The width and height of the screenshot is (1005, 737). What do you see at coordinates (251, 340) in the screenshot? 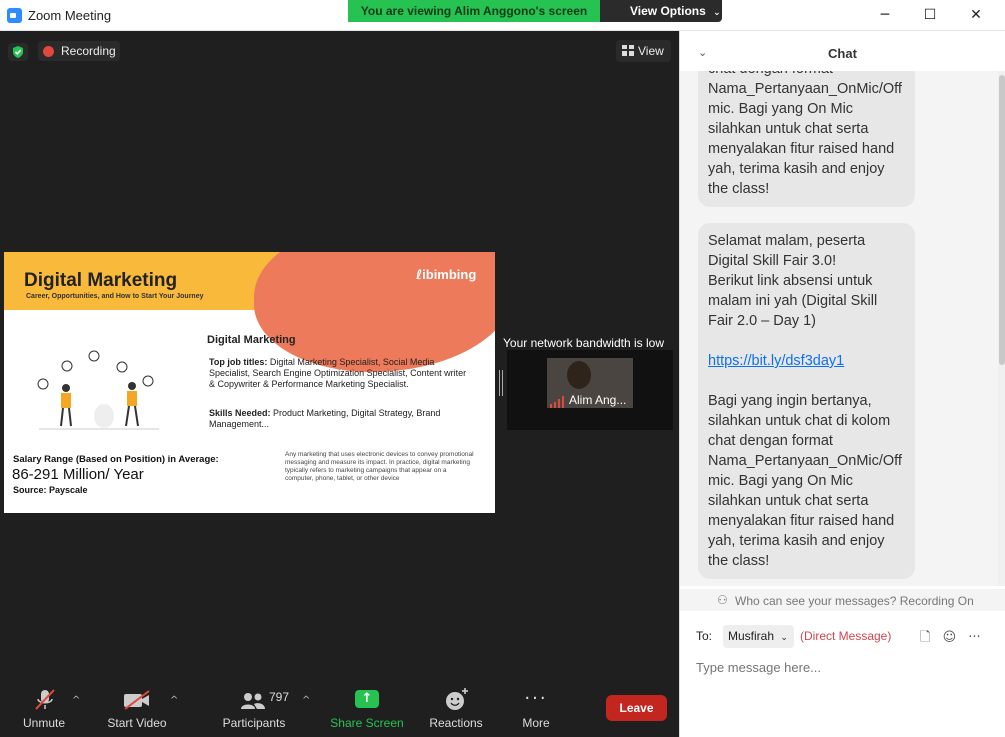
I see `slide-section-heading: Digital Marketing` at bounding box center [251, 340].